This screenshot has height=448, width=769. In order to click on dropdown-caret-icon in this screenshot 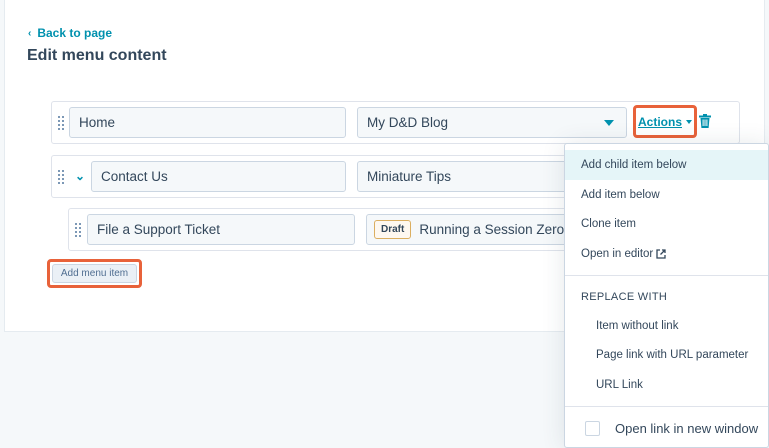, I will do `click(609, 123)`.